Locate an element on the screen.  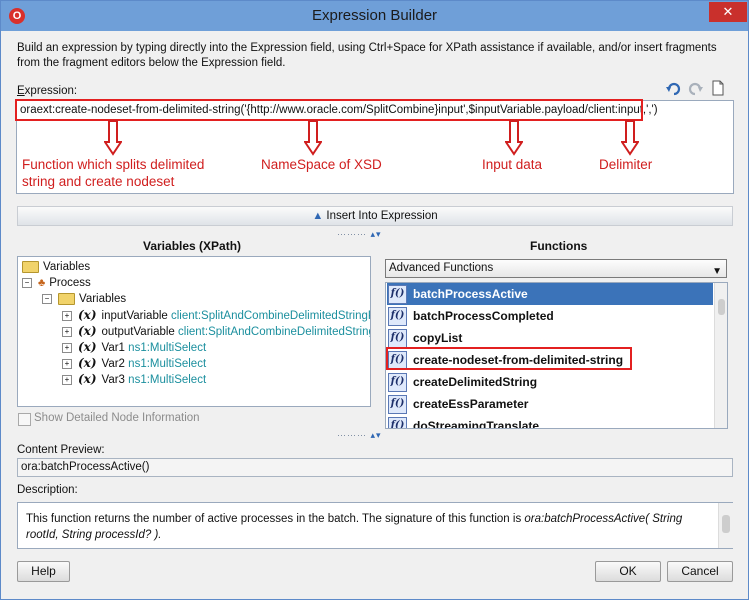
title-bar: O Expression Builder ✕ is located at coordinates (374, 16).